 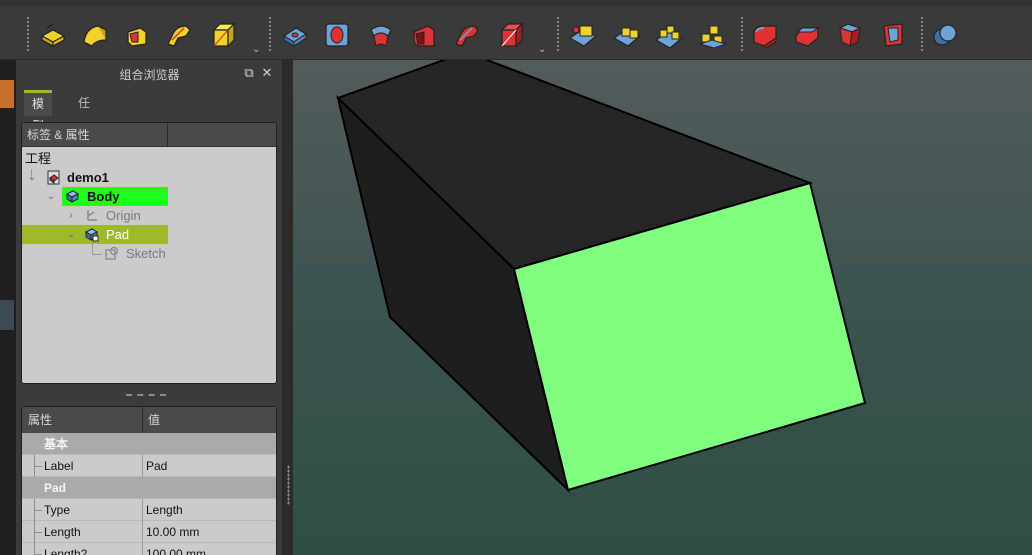 What do you see at coordinates (149, 215) in the screenshot?
I see `tree-item-origin: › Origin` at bounding box center [149, 215].